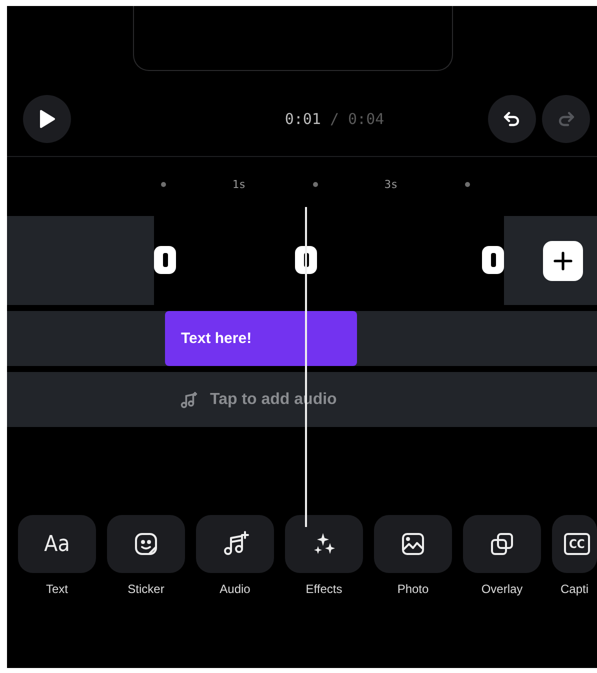  I want to click on undo-button, so click(512, 119).